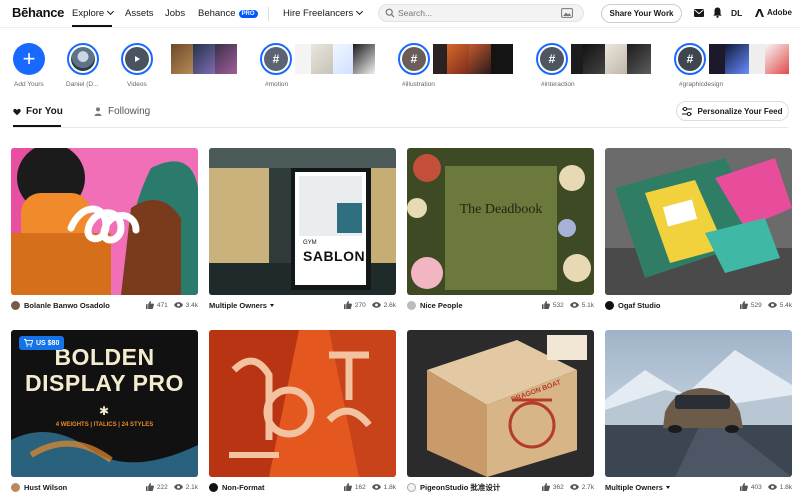  I want to click on price-badge: US $80, so click(42, 343).